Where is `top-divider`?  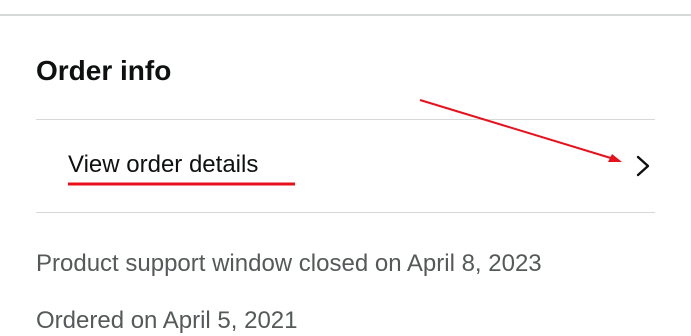
top-divider is located at coordinates (345, 8).